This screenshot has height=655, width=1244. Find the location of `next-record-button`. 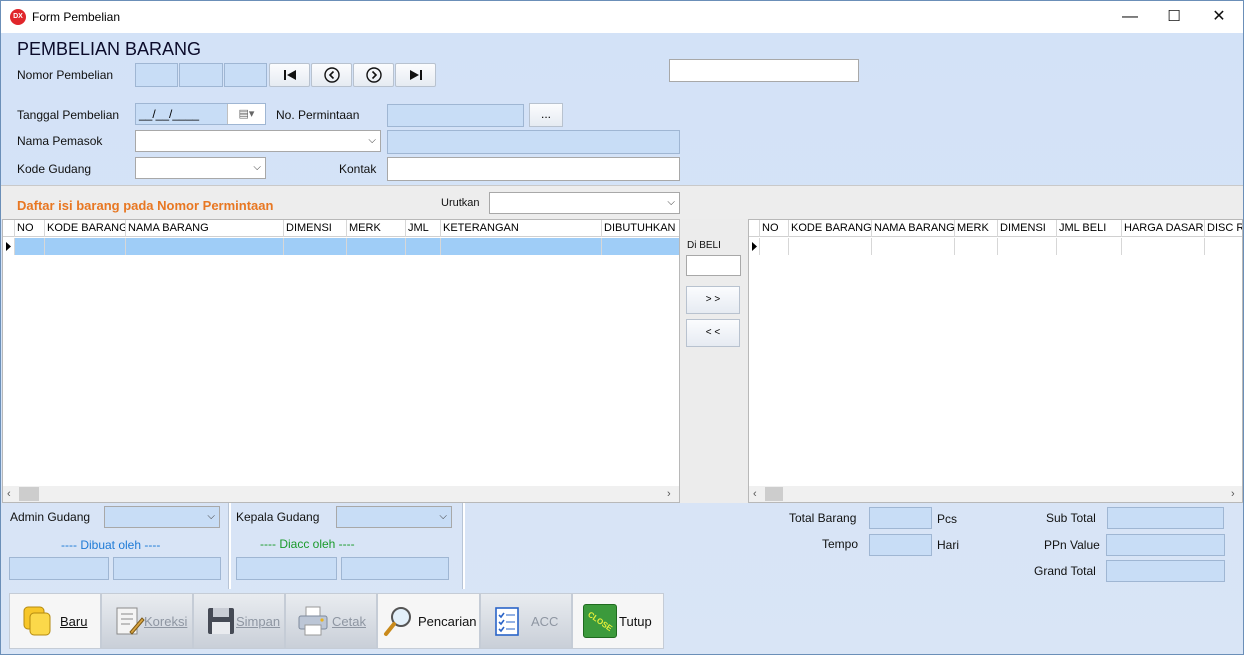

next-record-button is located at coordinates (373, 75).